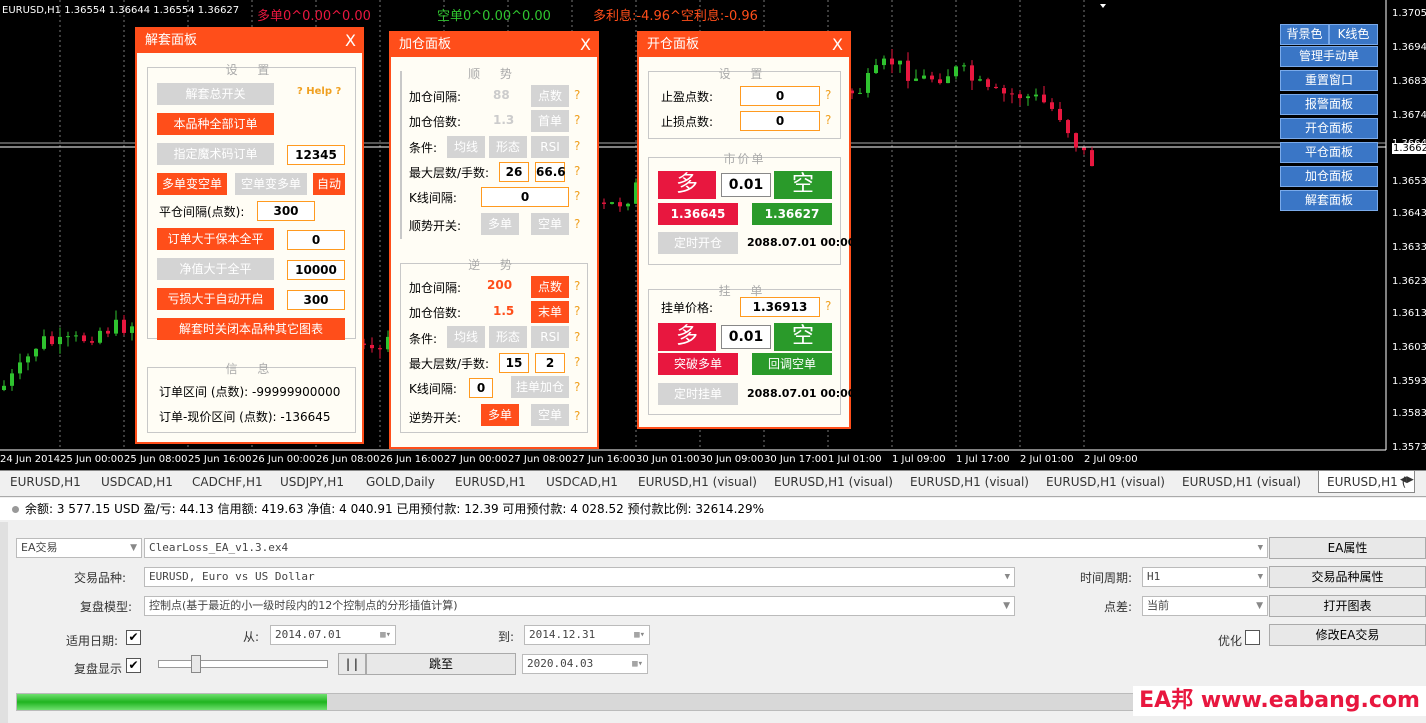 The width and height of the screenshot is (1426, 723). I want to click on buy-to-sell-button: 多单变空单, so click(192, 184).